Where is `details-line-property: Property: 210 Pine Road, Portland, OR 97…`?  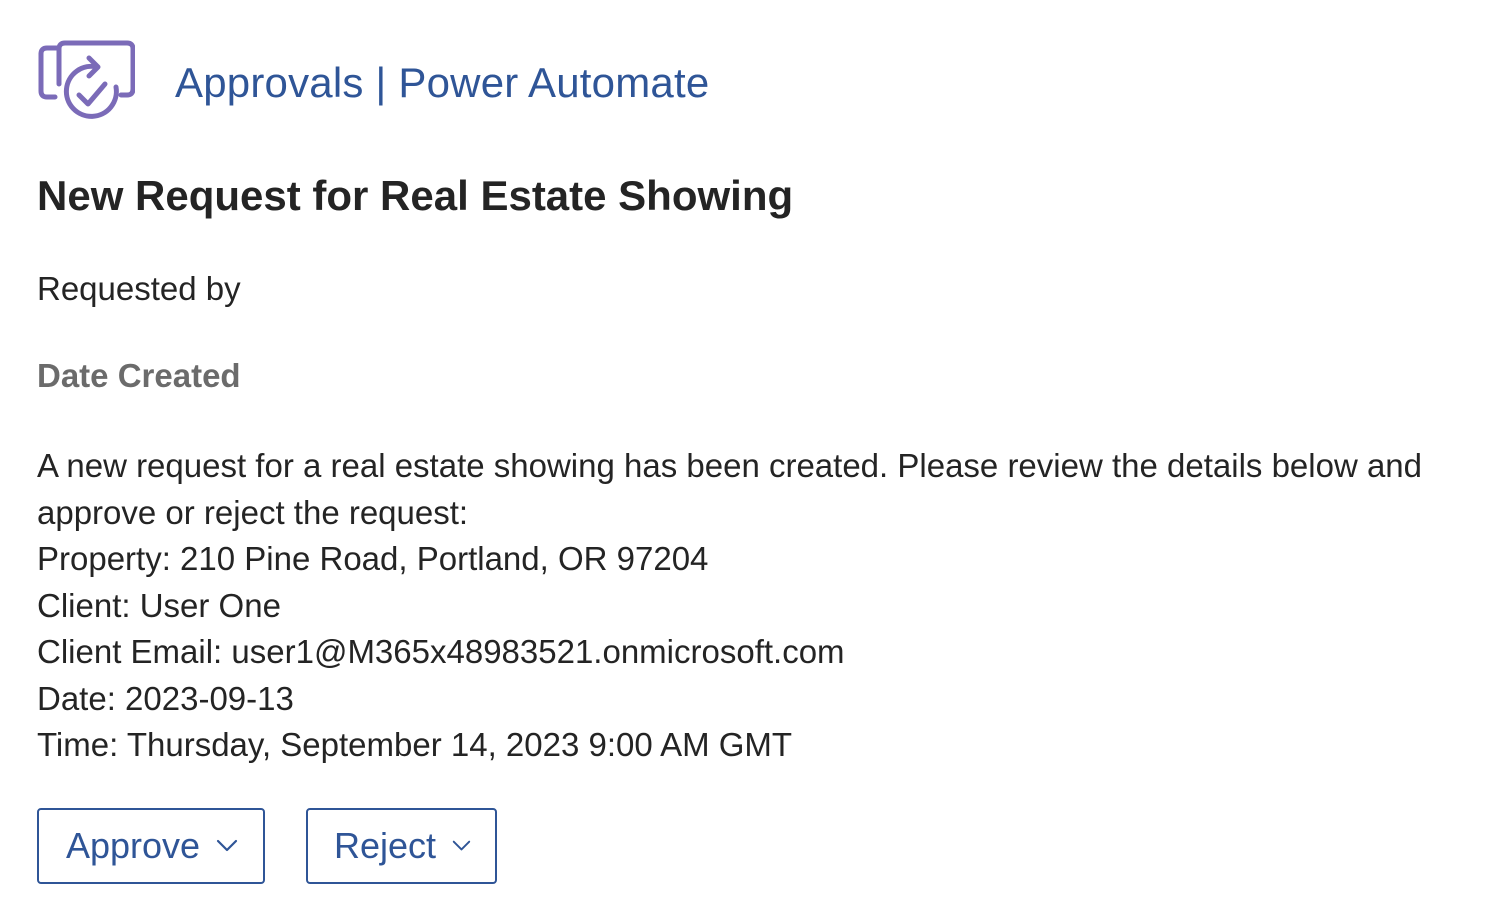 details-line-property: Property: 210 Pine Road, Portland, OR 97… is located at coordinates (373, 558).